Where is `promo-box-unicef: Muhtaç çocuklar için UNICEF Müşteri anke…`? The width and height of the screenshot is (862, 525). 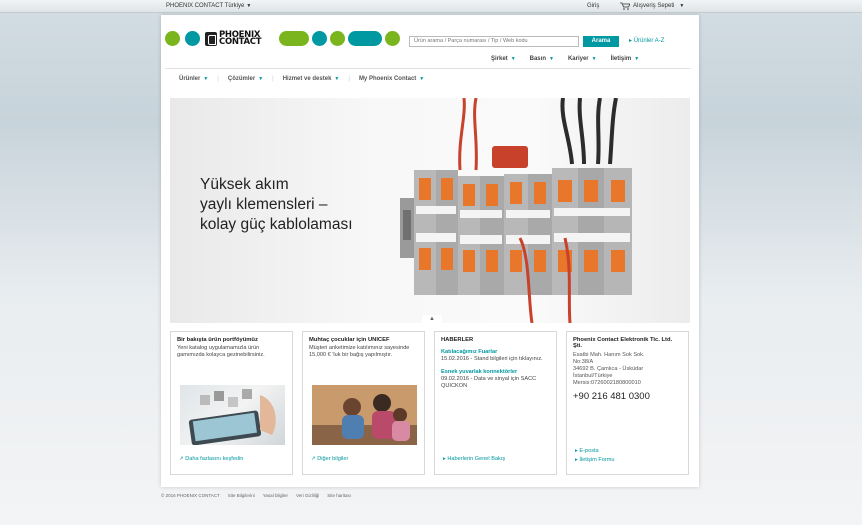
promo-box-unicef: Muhtaç çocuklar için UNICEF Müşteri anke… is located at coordinates (363, 403).